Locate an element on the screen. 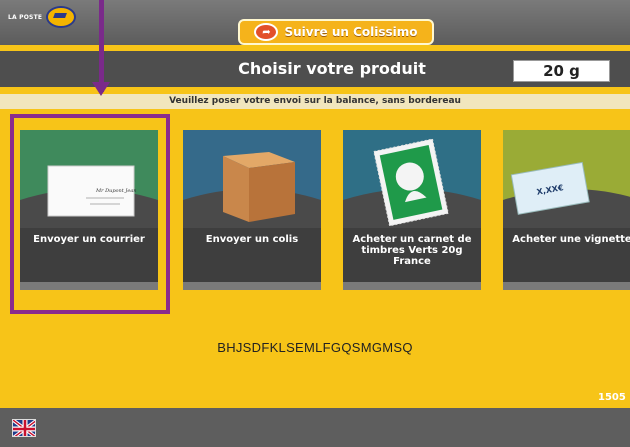 This screenshot has height=447, width=630. pointer-arrow-head-icon is located at coordinates (101, 89).